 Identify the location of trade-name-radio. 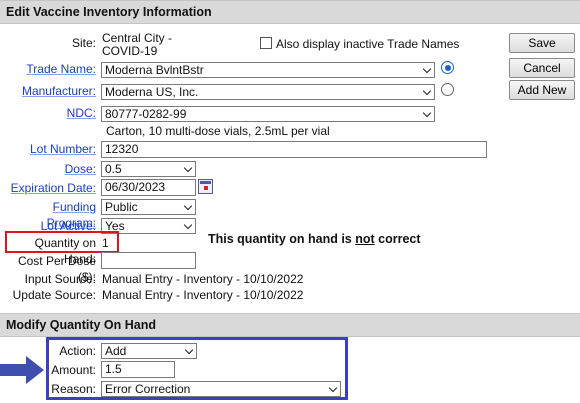
(447, 67).